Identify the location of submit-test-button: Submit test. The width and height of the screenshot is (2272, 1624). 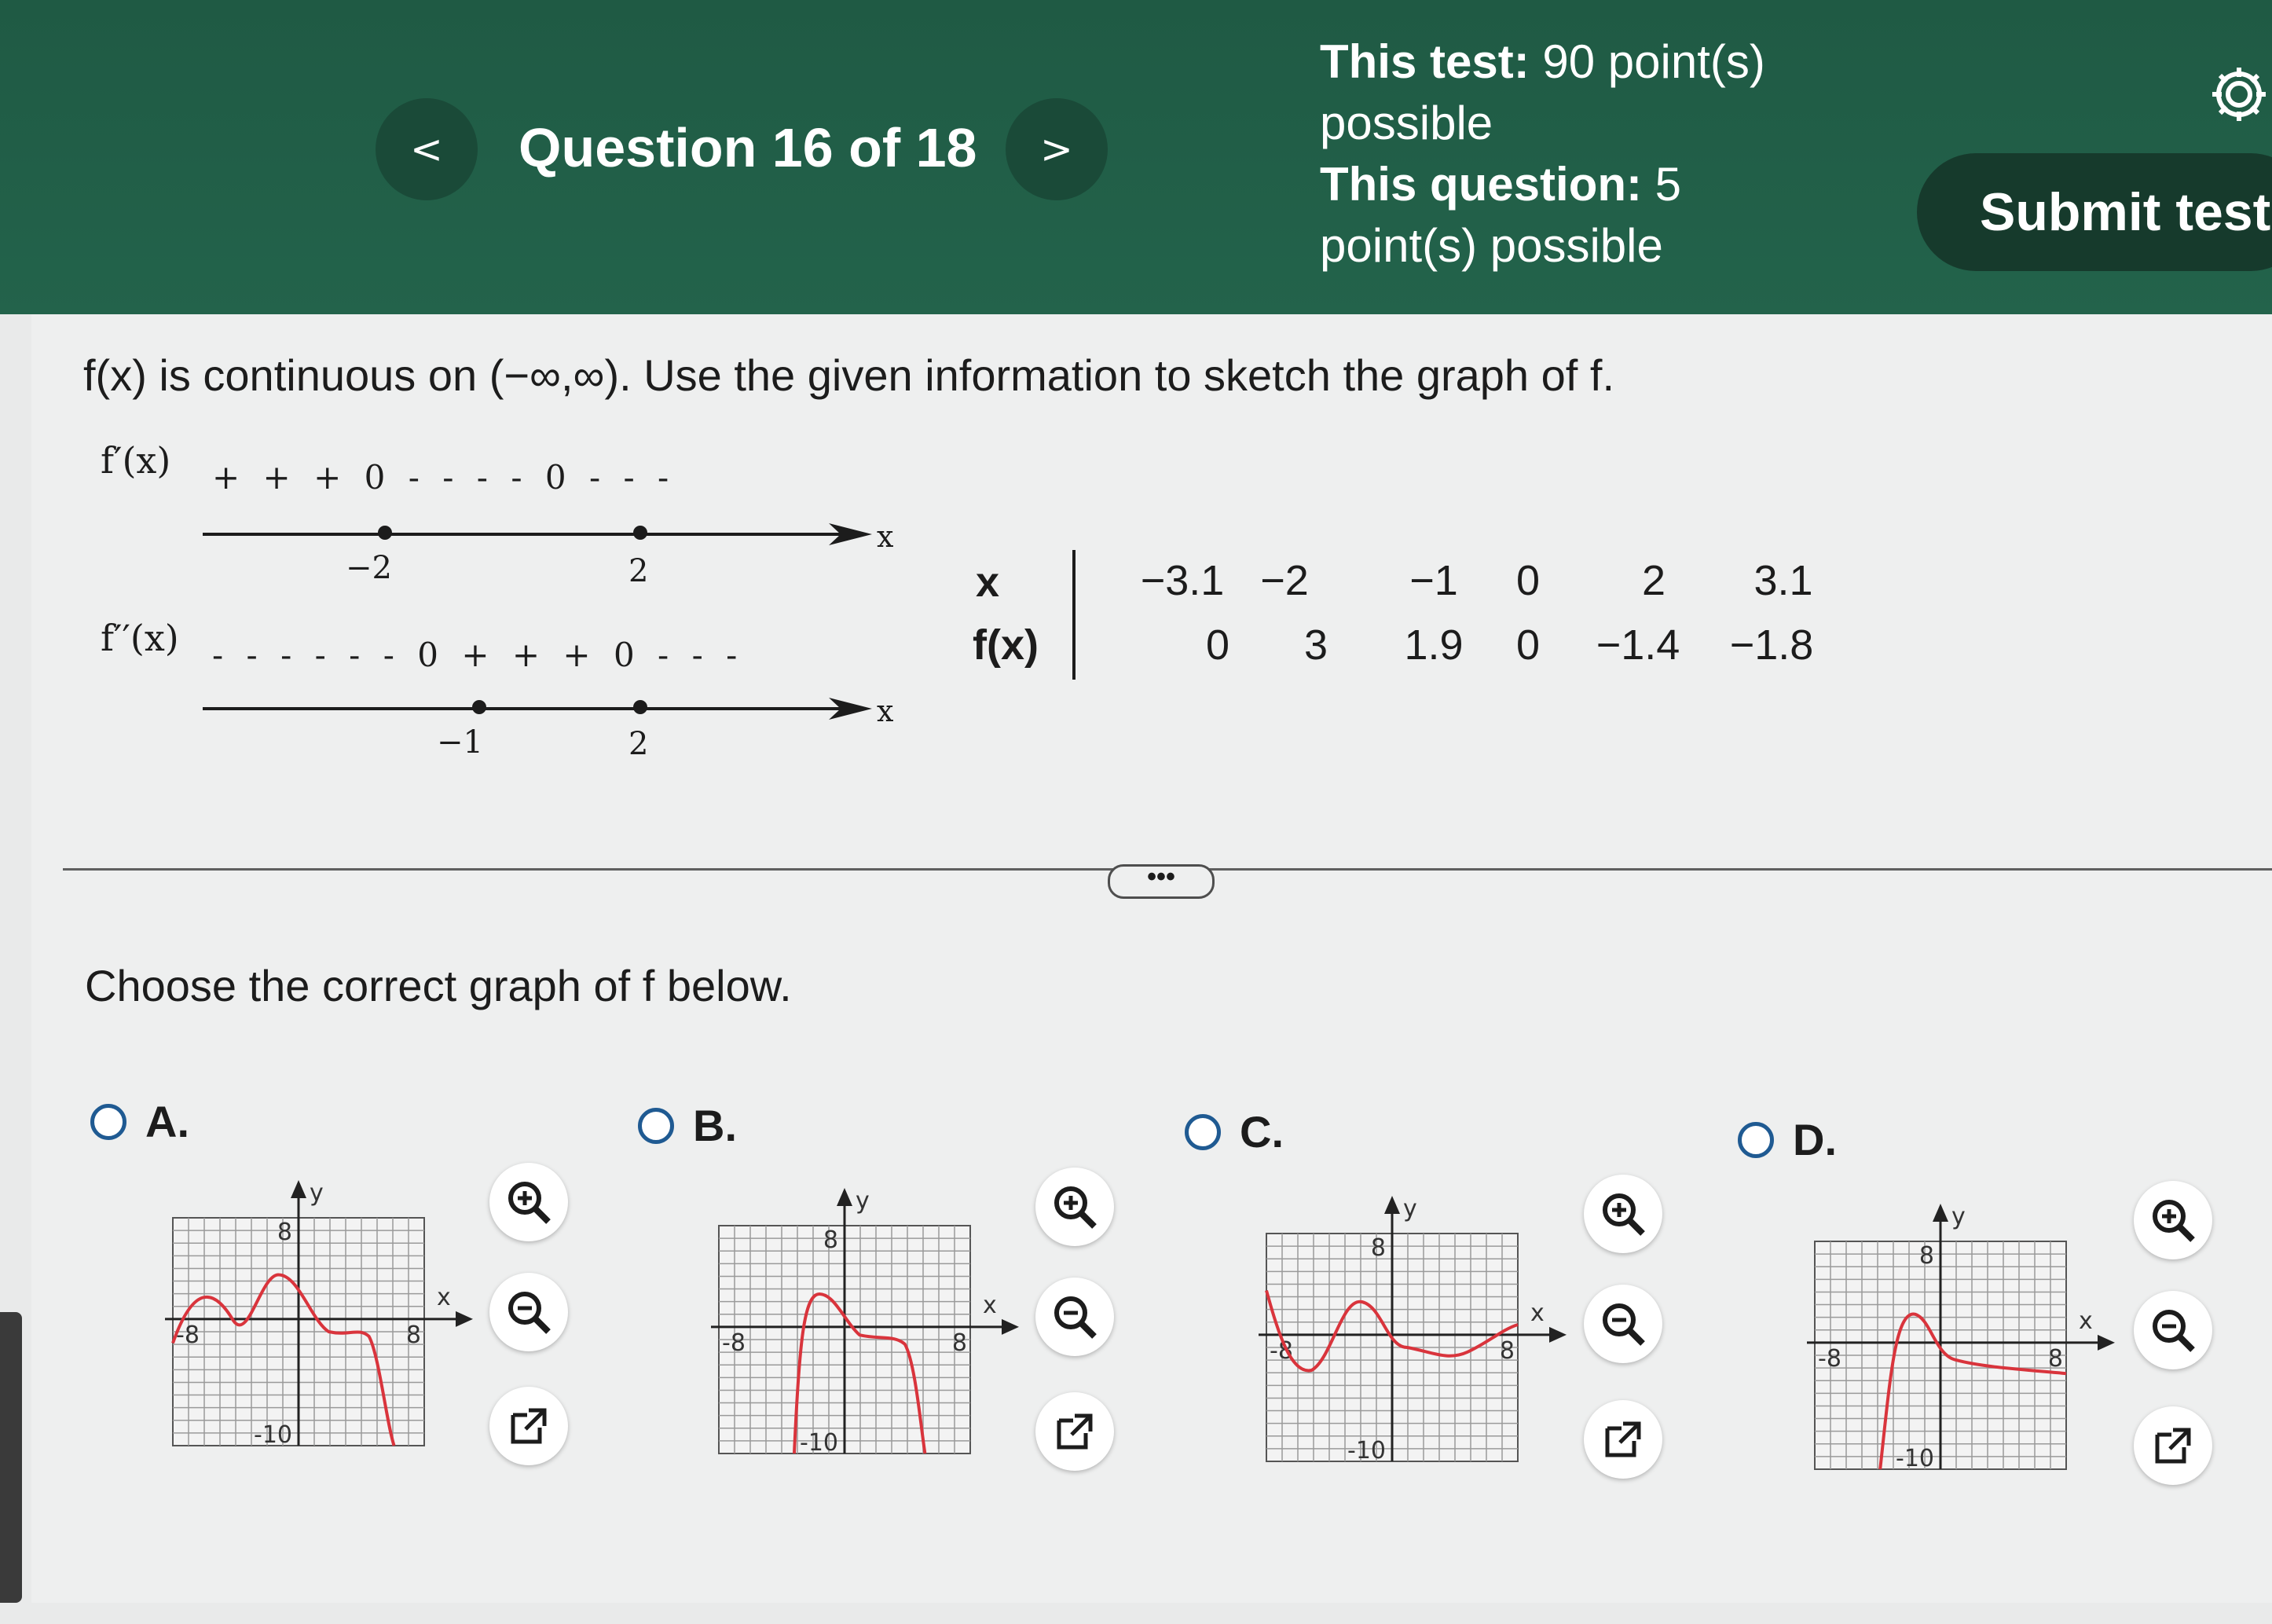
(2094, 212).